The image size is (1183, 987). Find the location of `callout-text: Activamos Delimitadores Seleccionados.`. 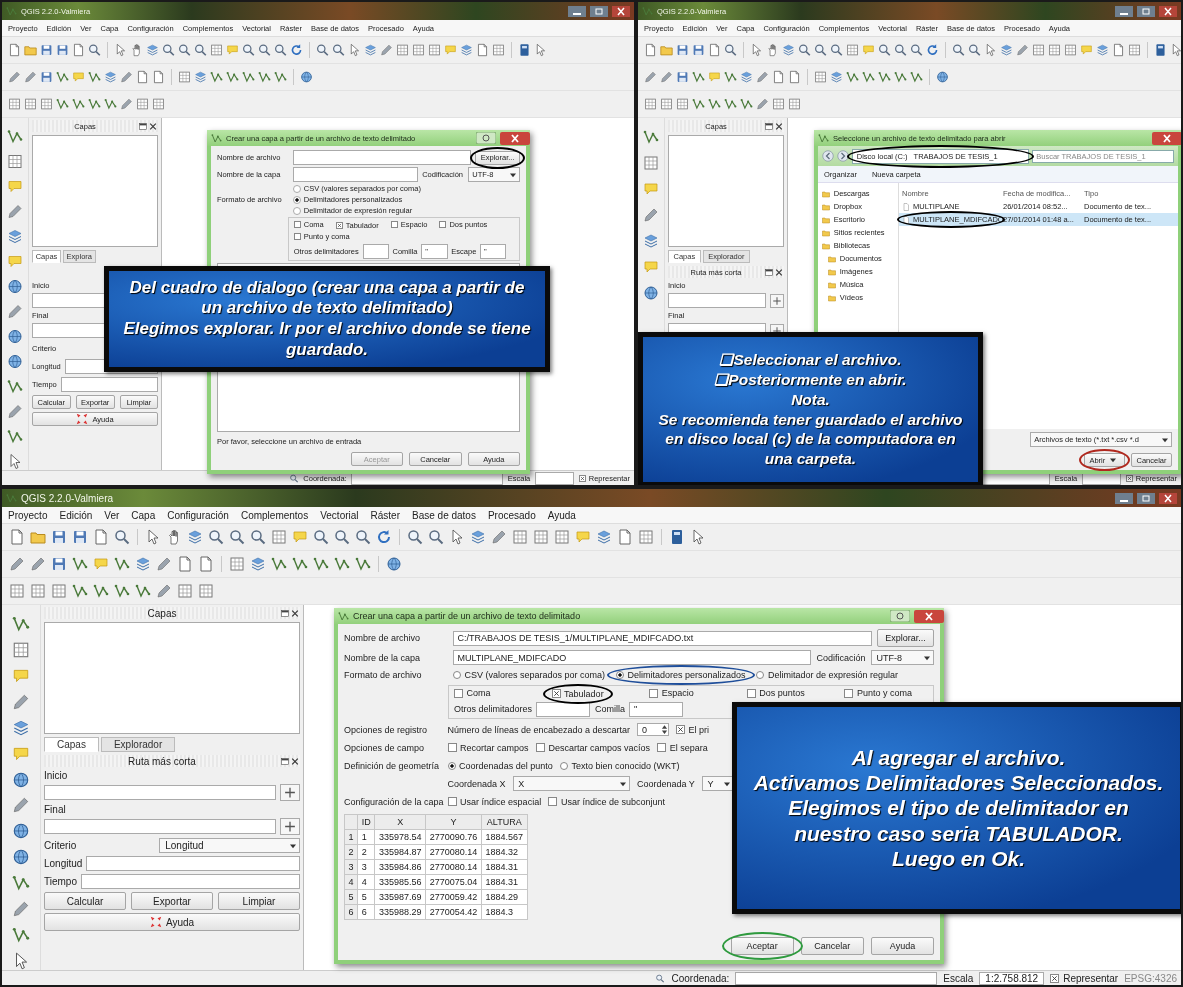

callout-text: Activamos Delimitadores Seleccionados. is located at coordinates (958, 783).